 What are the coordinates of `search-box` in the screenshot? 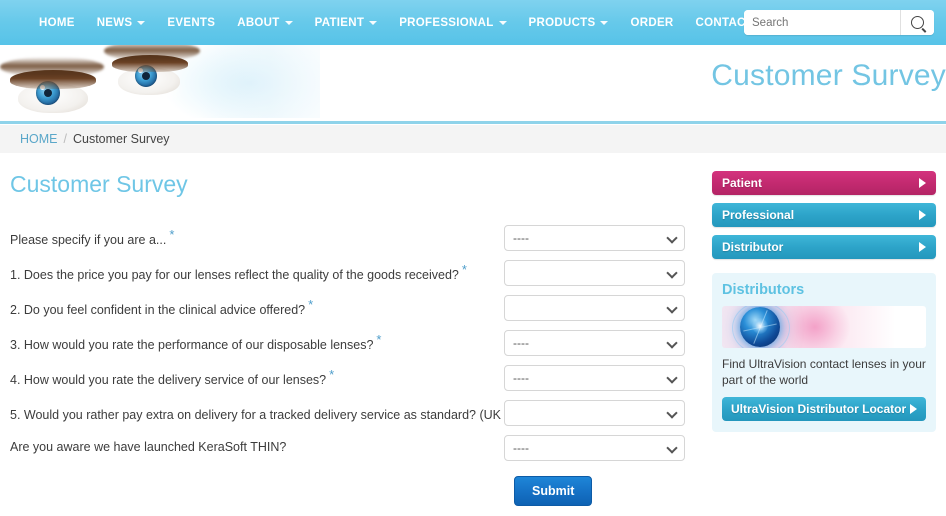 It's located at (839, 22).